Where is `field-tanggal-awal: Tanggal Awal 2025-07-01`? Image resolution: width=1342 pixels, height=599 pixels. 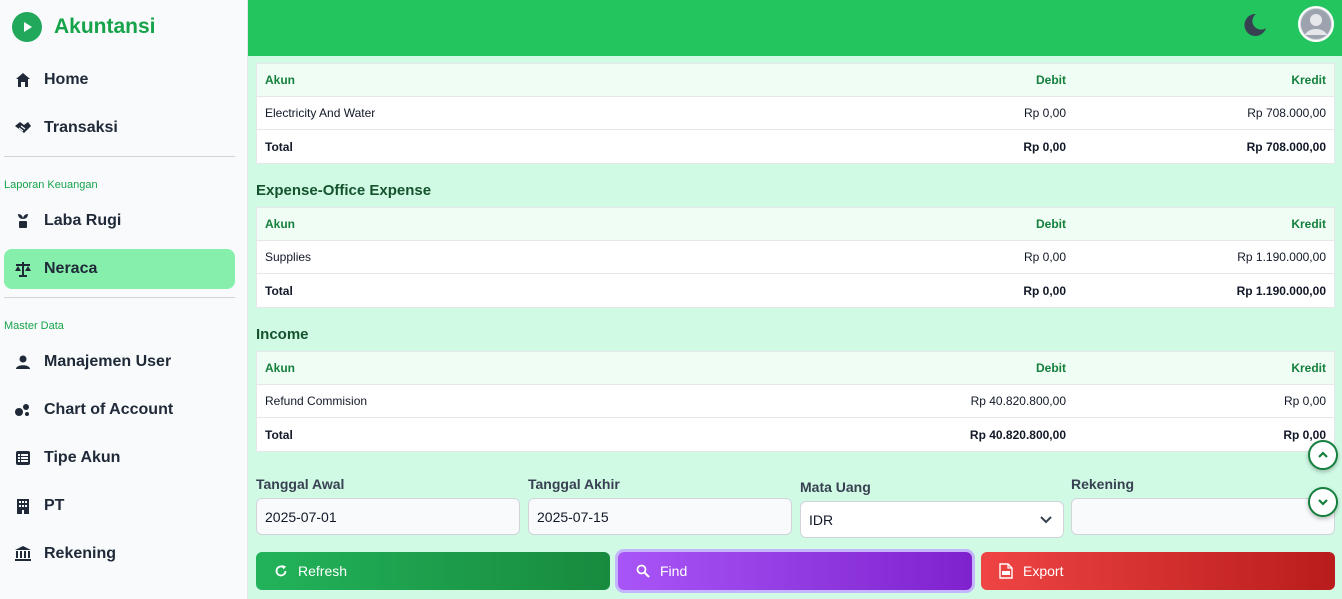
field-tanggal-awal: Tanggal Awal 2025-07-01 is located at coordinates (388, 505).